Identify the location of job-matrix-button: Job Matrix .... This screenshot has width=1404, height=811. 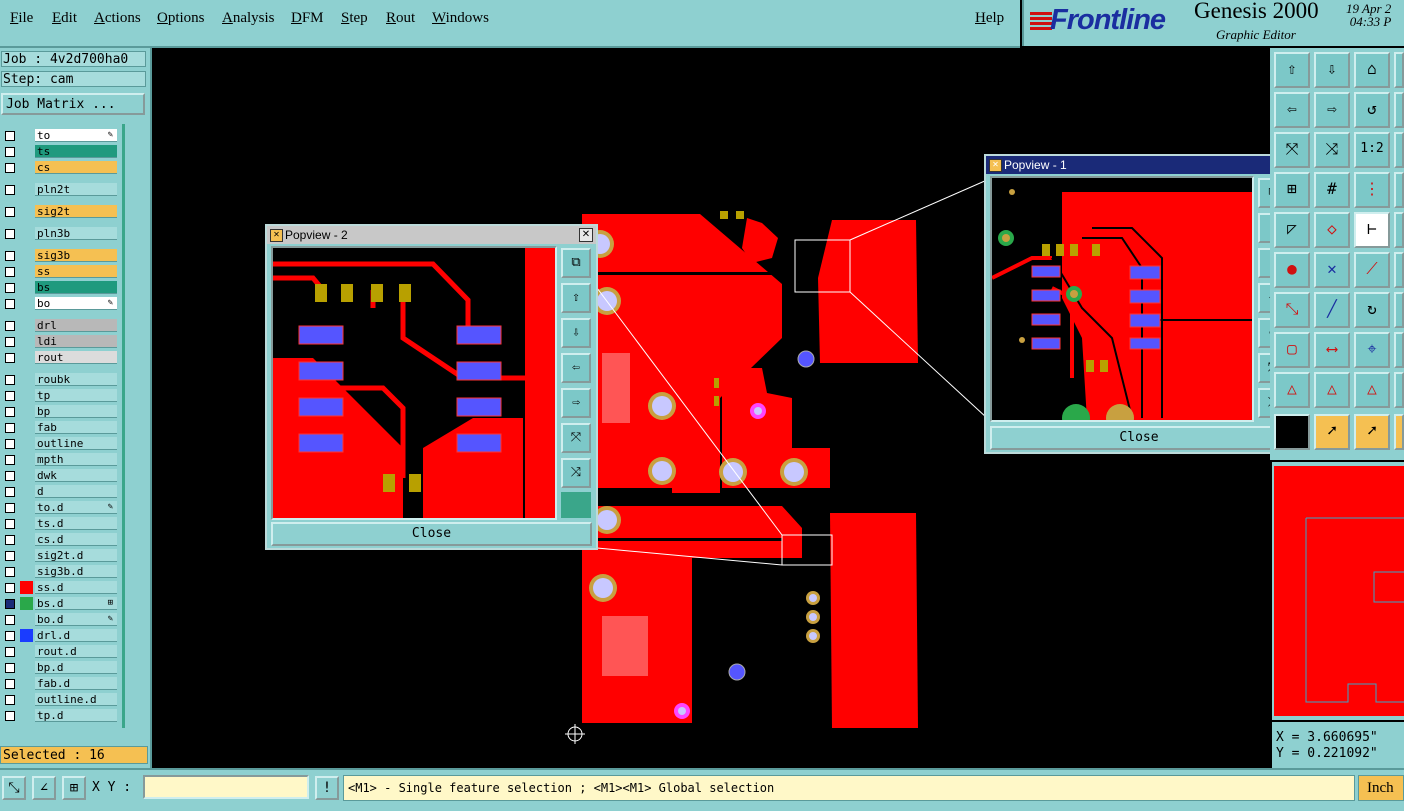
(73, 104).